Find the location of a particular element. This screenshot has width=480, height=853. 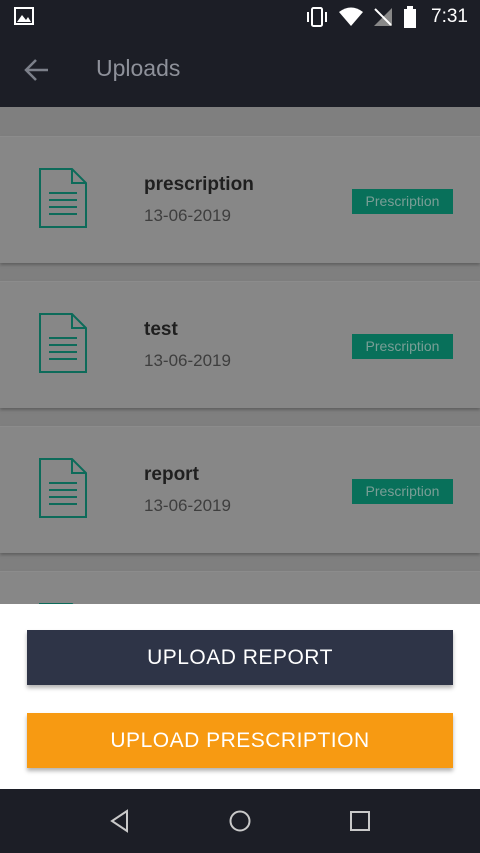

vibrate-icon is located at coordinates (317, 16).